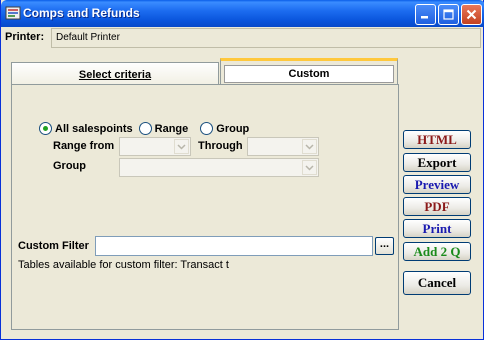 Image resolution: width=484 pixels, height=340 pixels. What do you see at coordinates (266, 38) in the screenshot?
I see `printer-field: Default Printer` at bounding box center [266, 38].